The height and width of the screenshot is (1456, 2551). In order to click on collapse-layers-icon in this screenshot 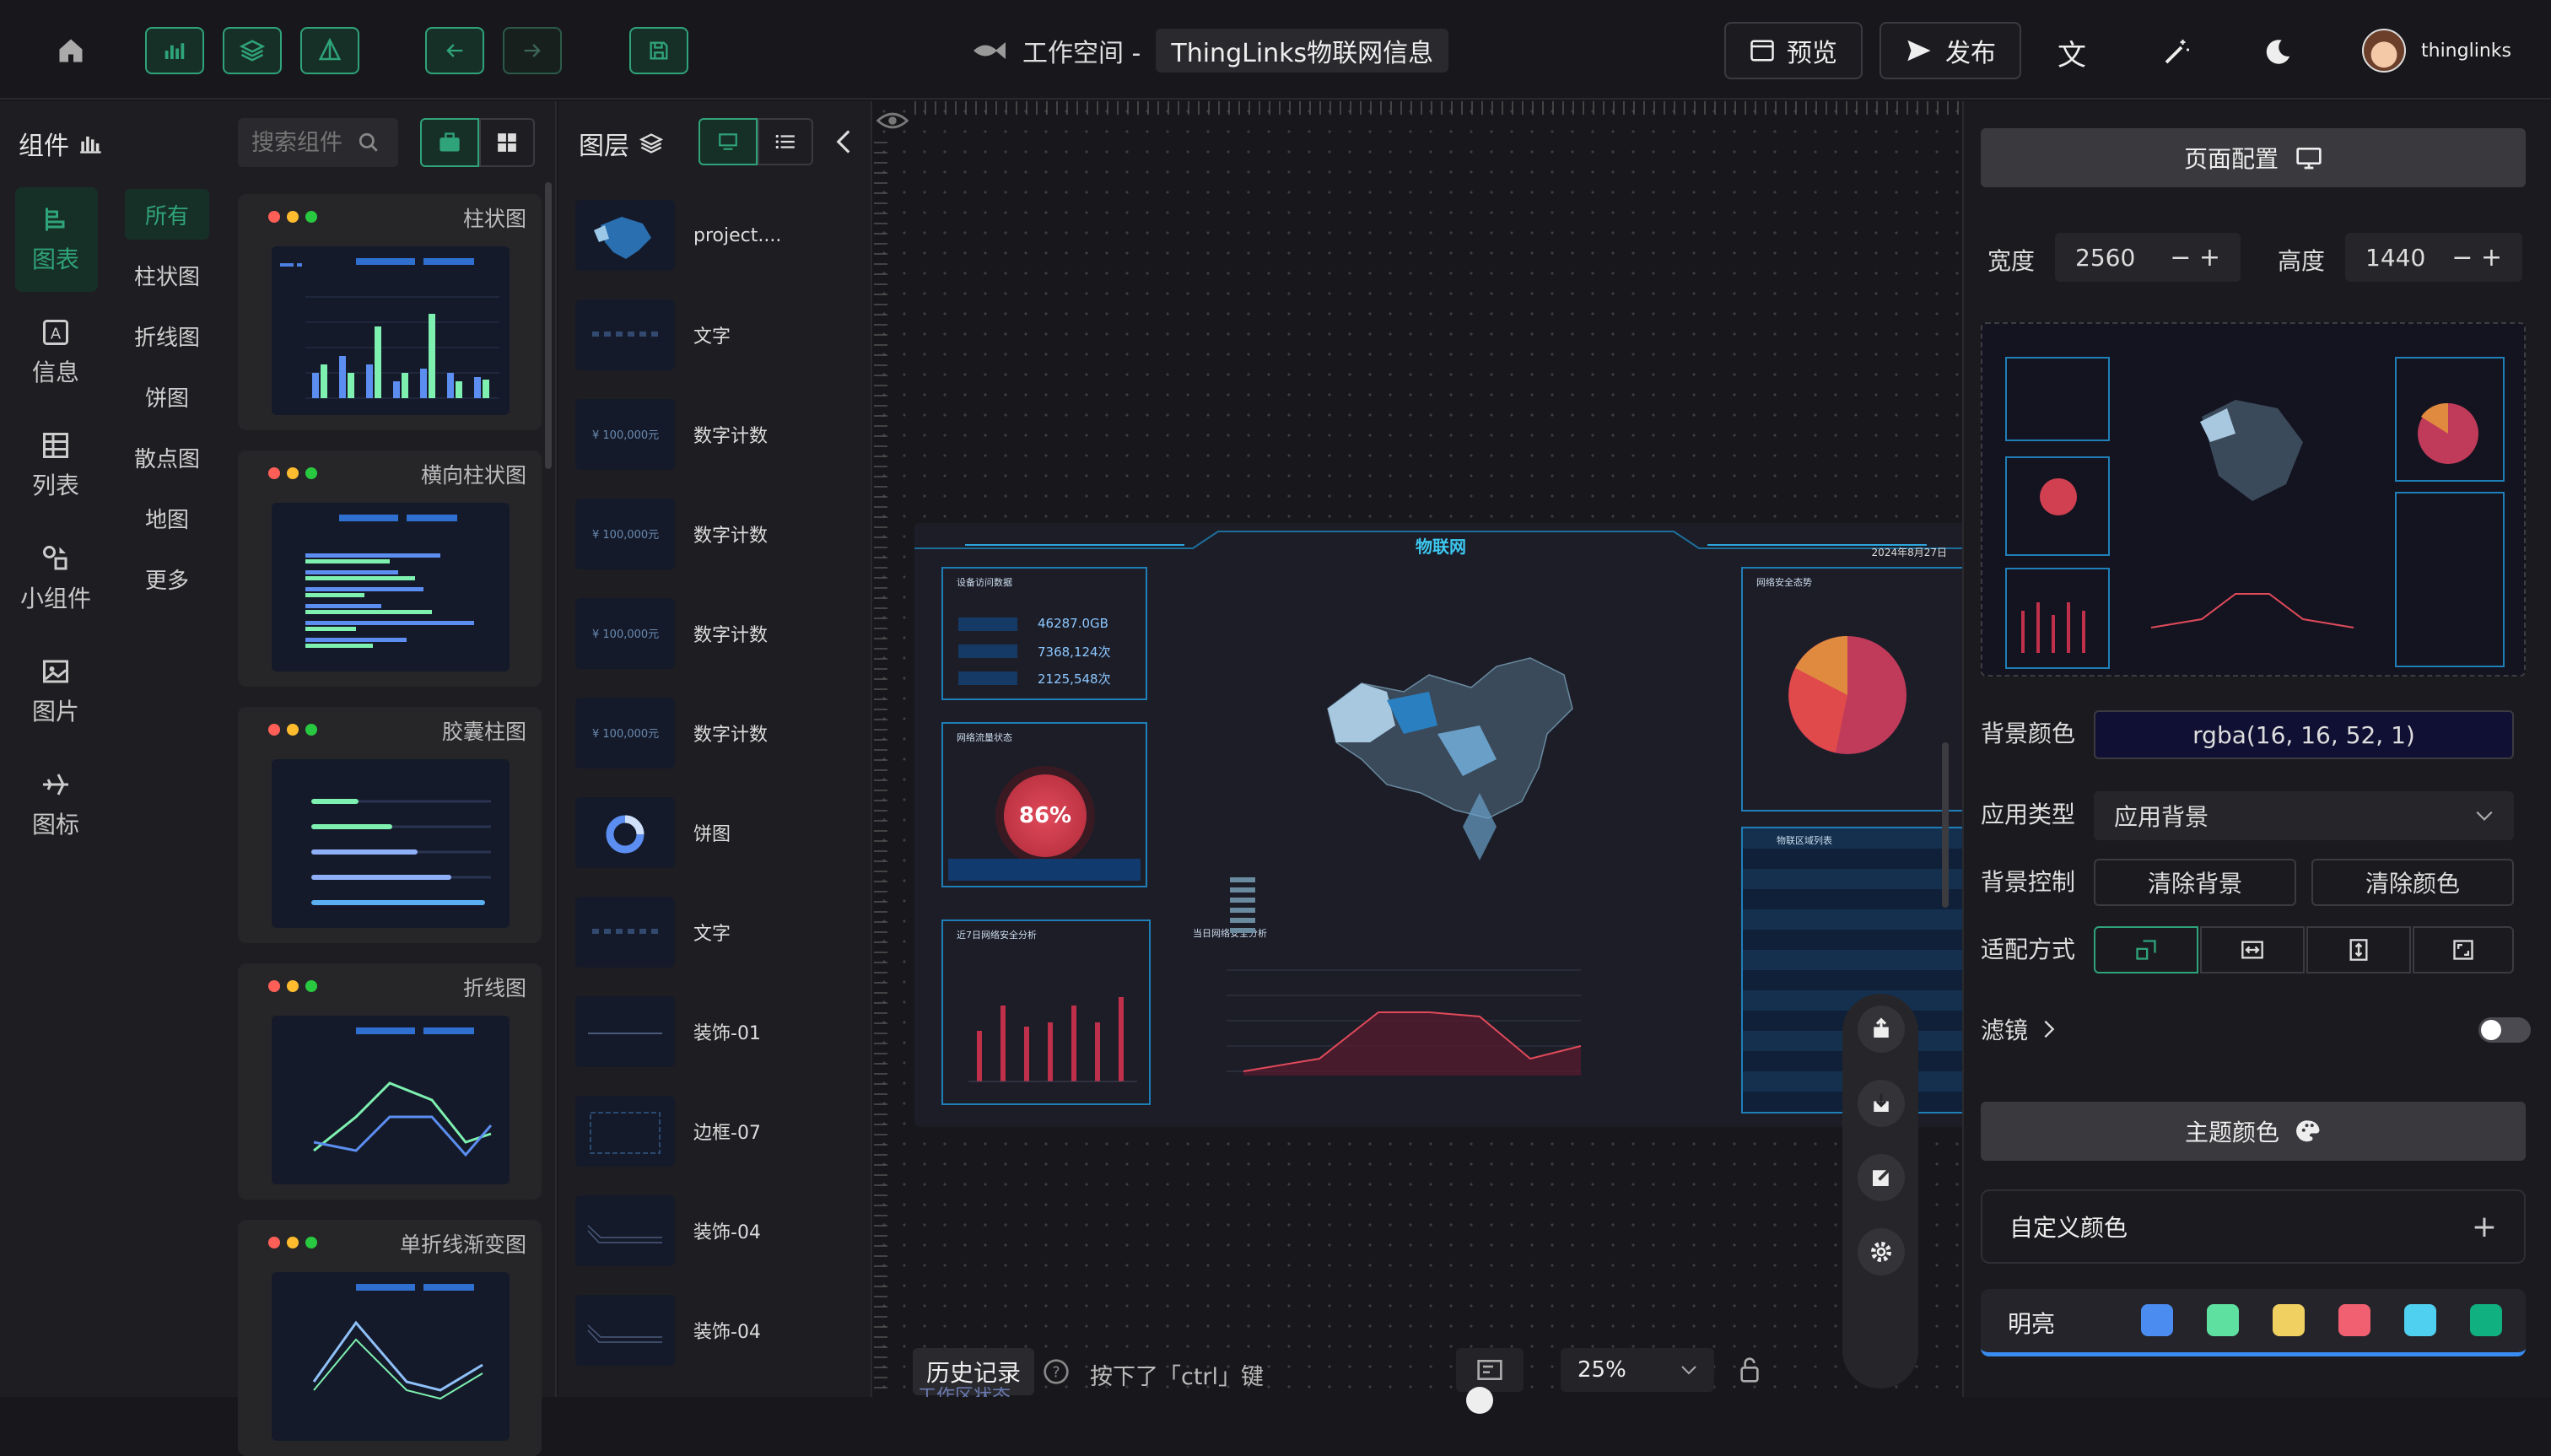, I will do `click(843, 141)`.